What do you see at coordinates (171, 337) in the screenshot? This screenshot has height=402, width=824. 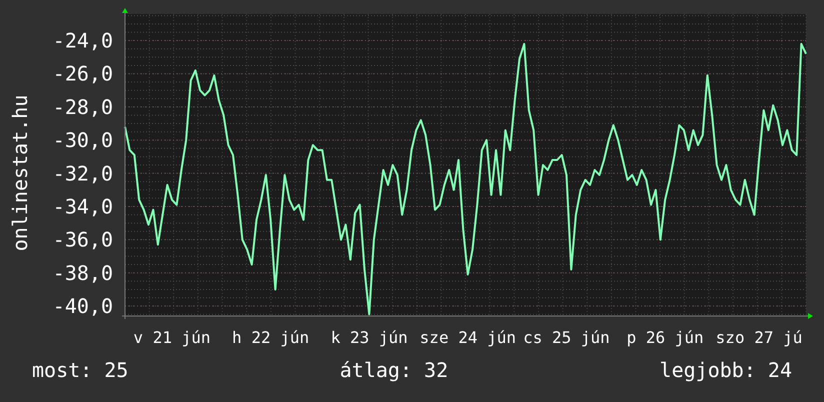 I see `x-tick-label: v 21 jún` at bounding box center [171, 337].